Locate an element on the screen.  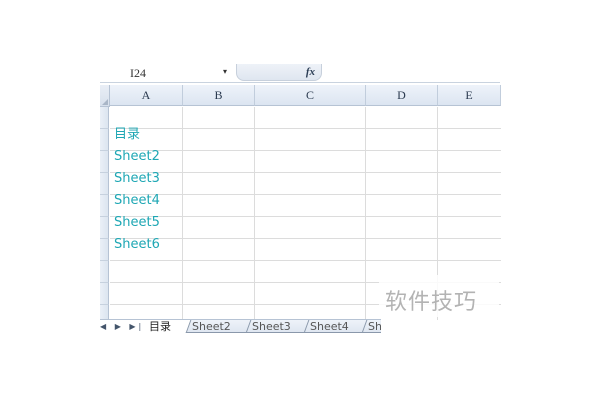
column-header-d: D is located at coordinates (402, 95).